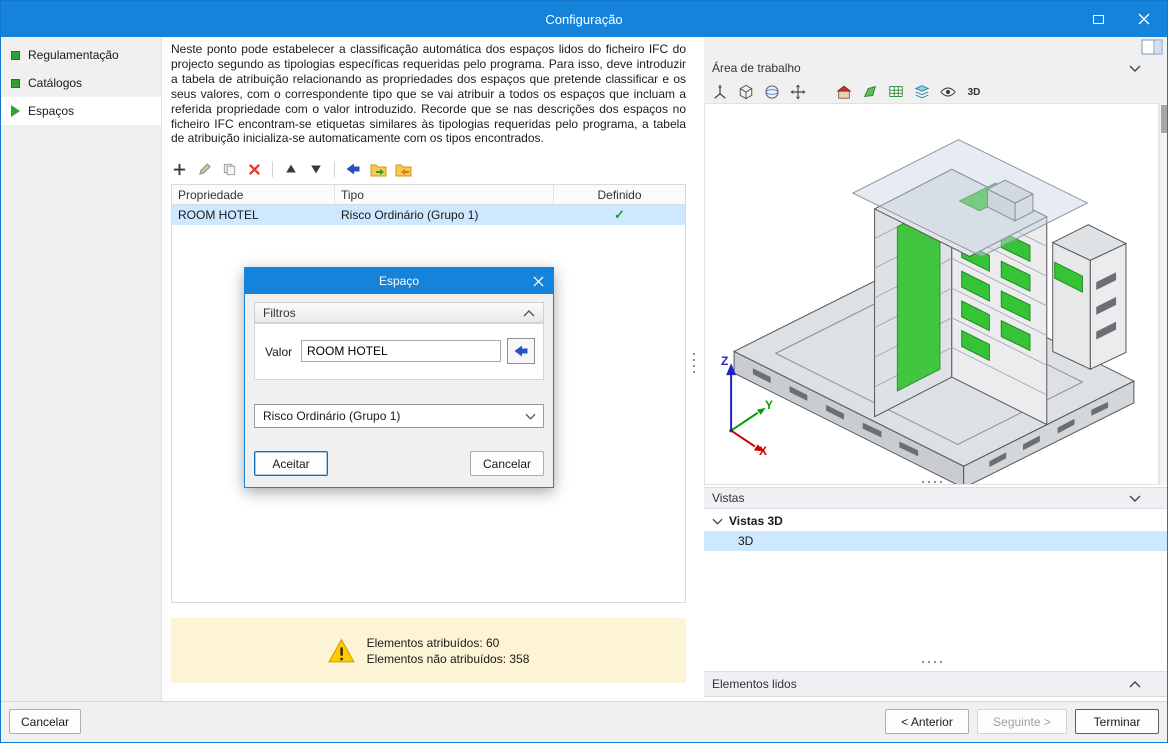  I want to click on plus-icon, so click(179, 169).